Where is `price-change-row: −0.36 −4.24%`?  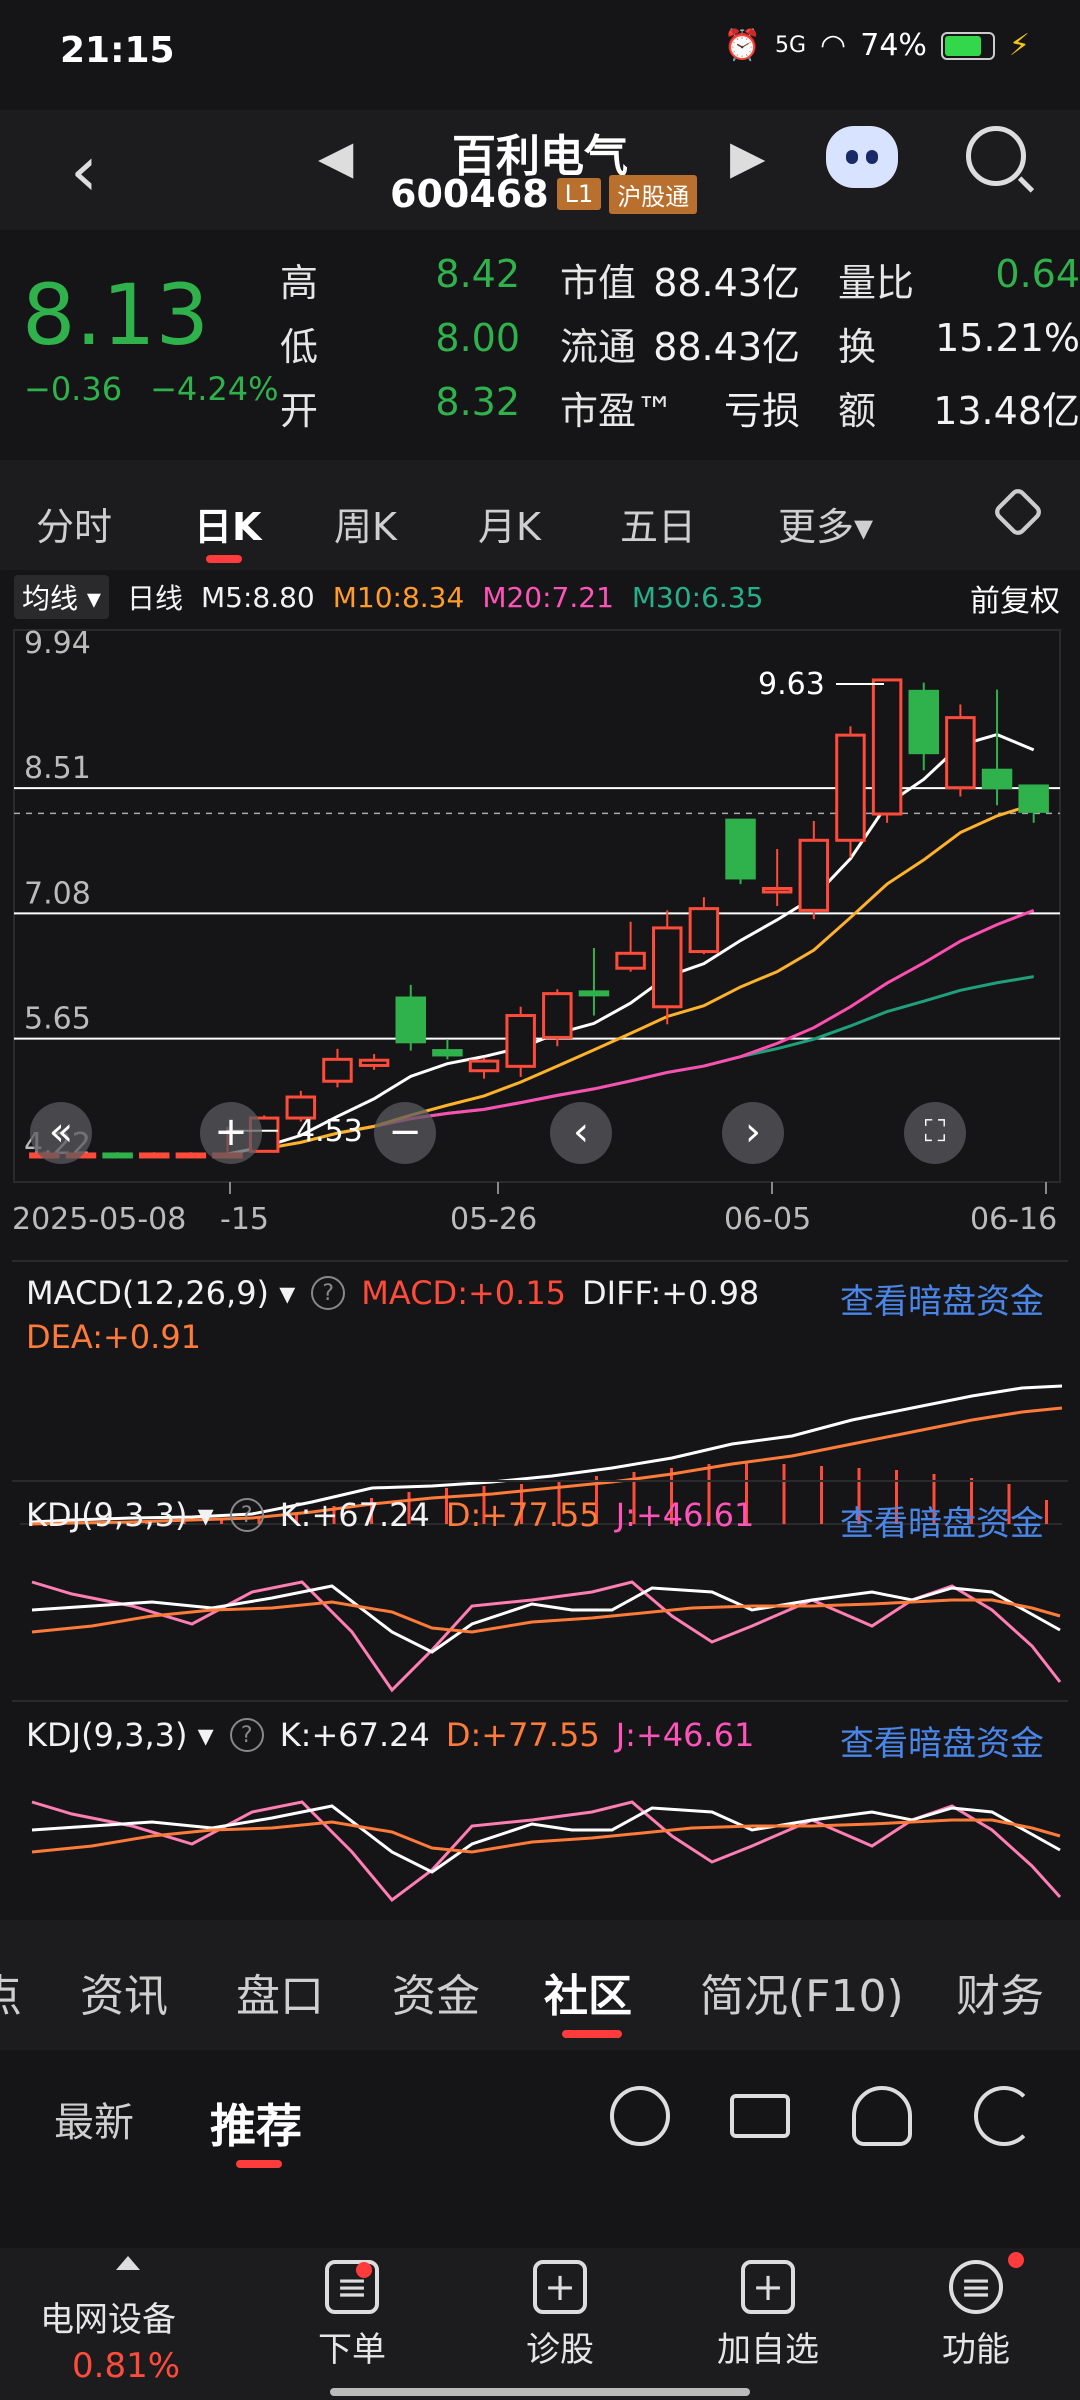 price-change-row: −0.36 −4.24% is located at coordinates (151, 389).